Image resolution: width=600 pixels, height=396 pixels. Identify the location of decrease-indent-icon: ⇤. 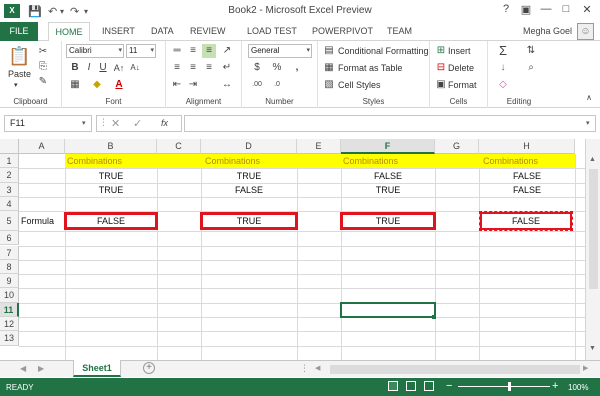
(177, 85).